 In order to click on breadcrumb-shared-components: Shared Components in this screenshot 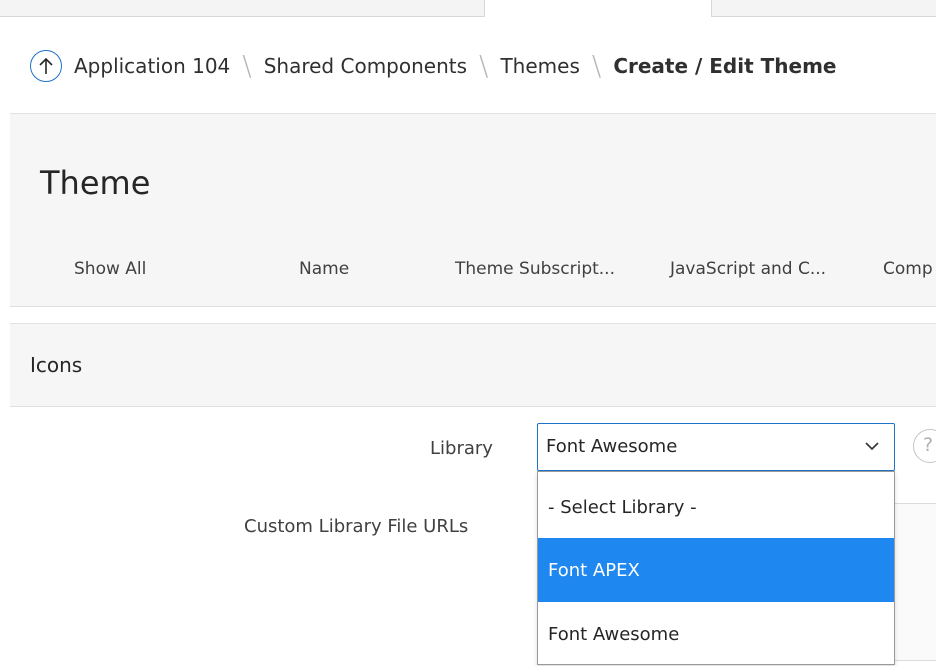, I will do `click(365, 66)`.